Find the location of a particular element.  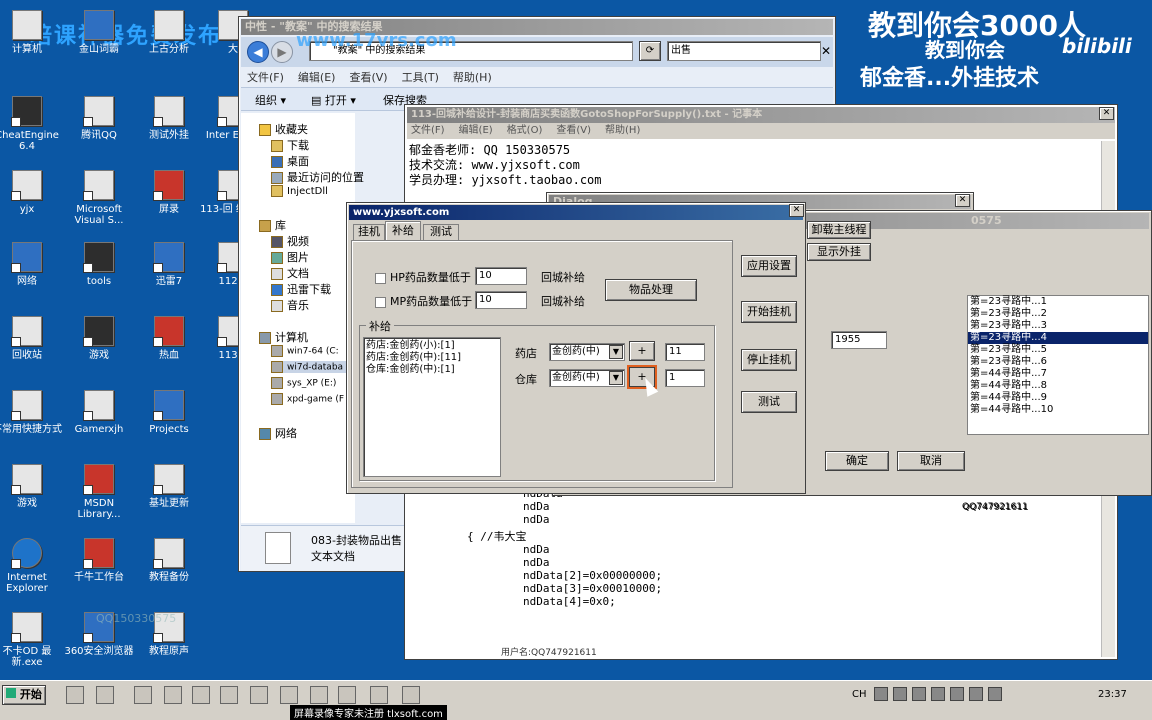

apply-settings-button: 应用设置 is located at coordinates (769, 266).